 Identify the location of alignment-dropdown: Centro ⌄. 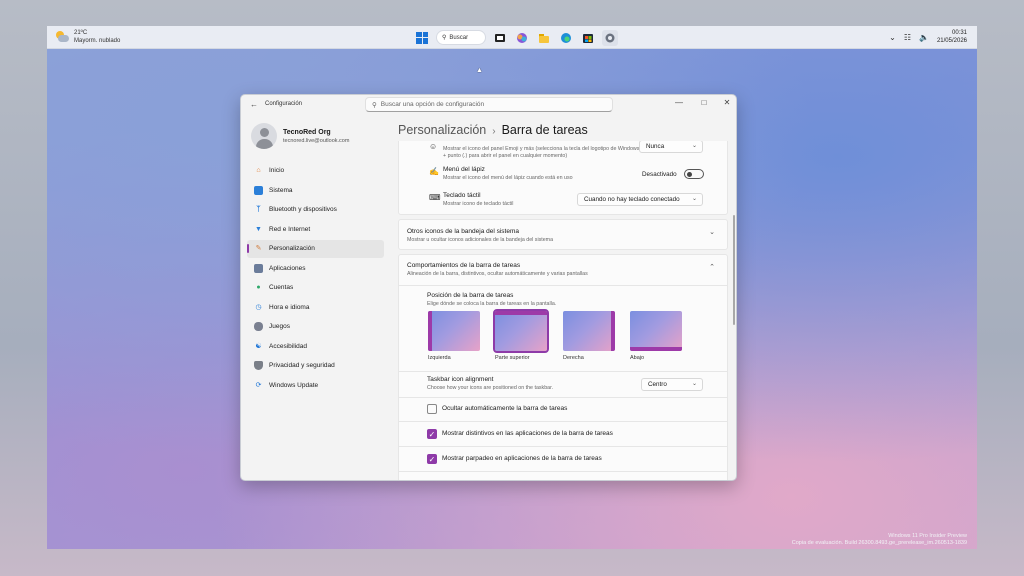
(672, 384).